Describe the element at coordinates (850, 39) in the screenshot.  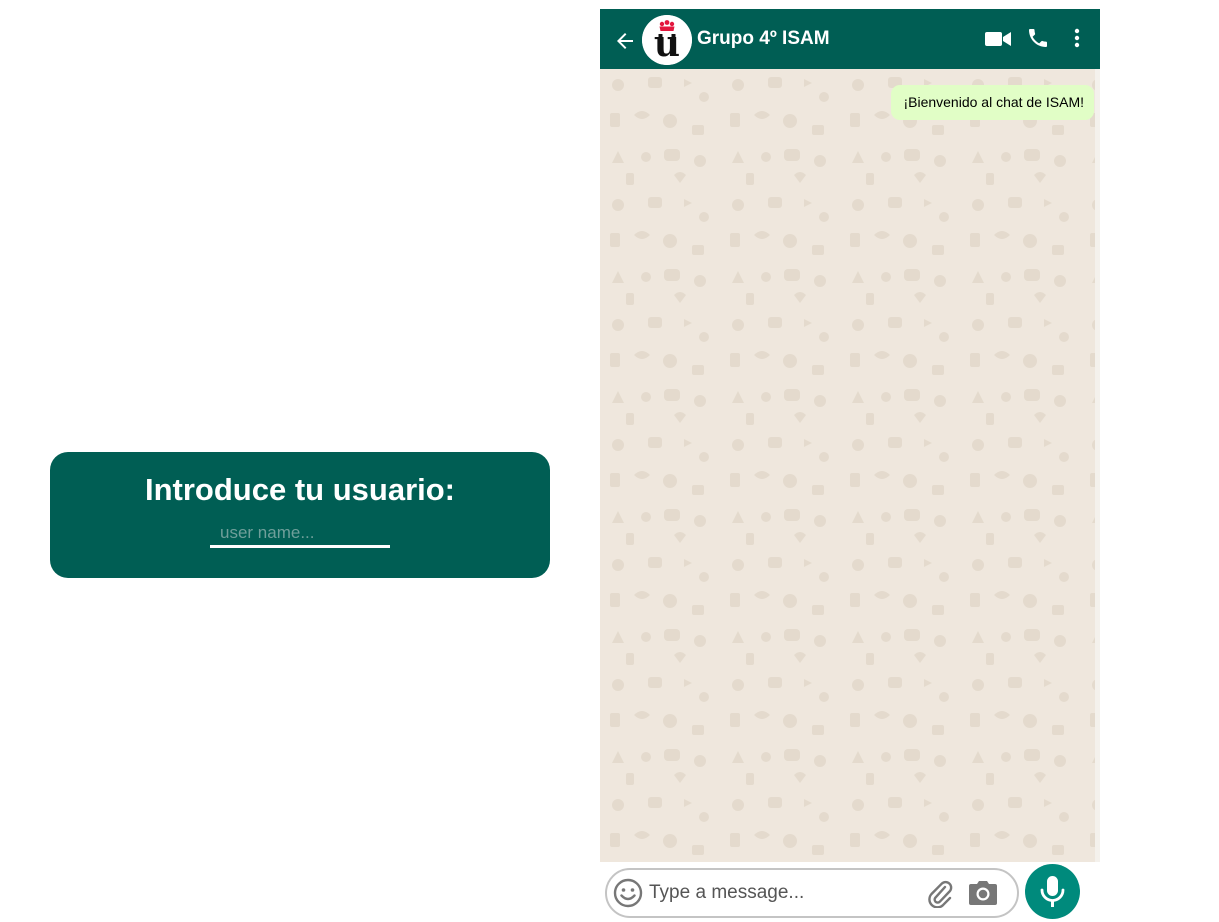
I see `chat-header: u Grupo 4º ISAM` at that location.